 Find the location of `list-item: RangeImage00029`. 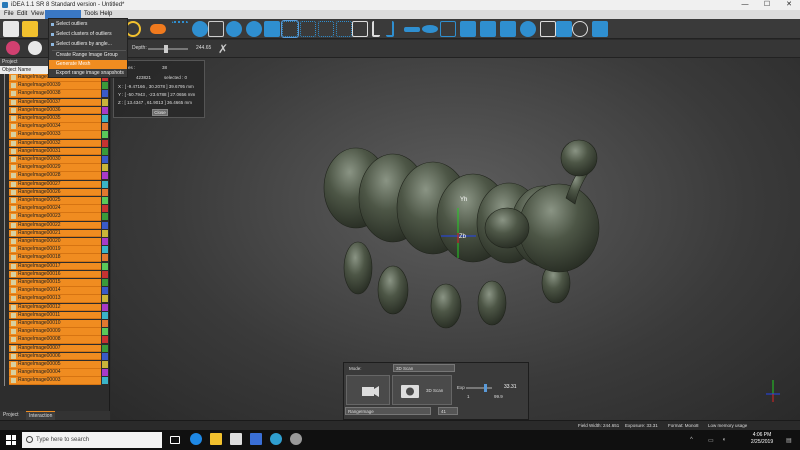

list-item: RangeImage00029 is located at coordinates (58, 168).